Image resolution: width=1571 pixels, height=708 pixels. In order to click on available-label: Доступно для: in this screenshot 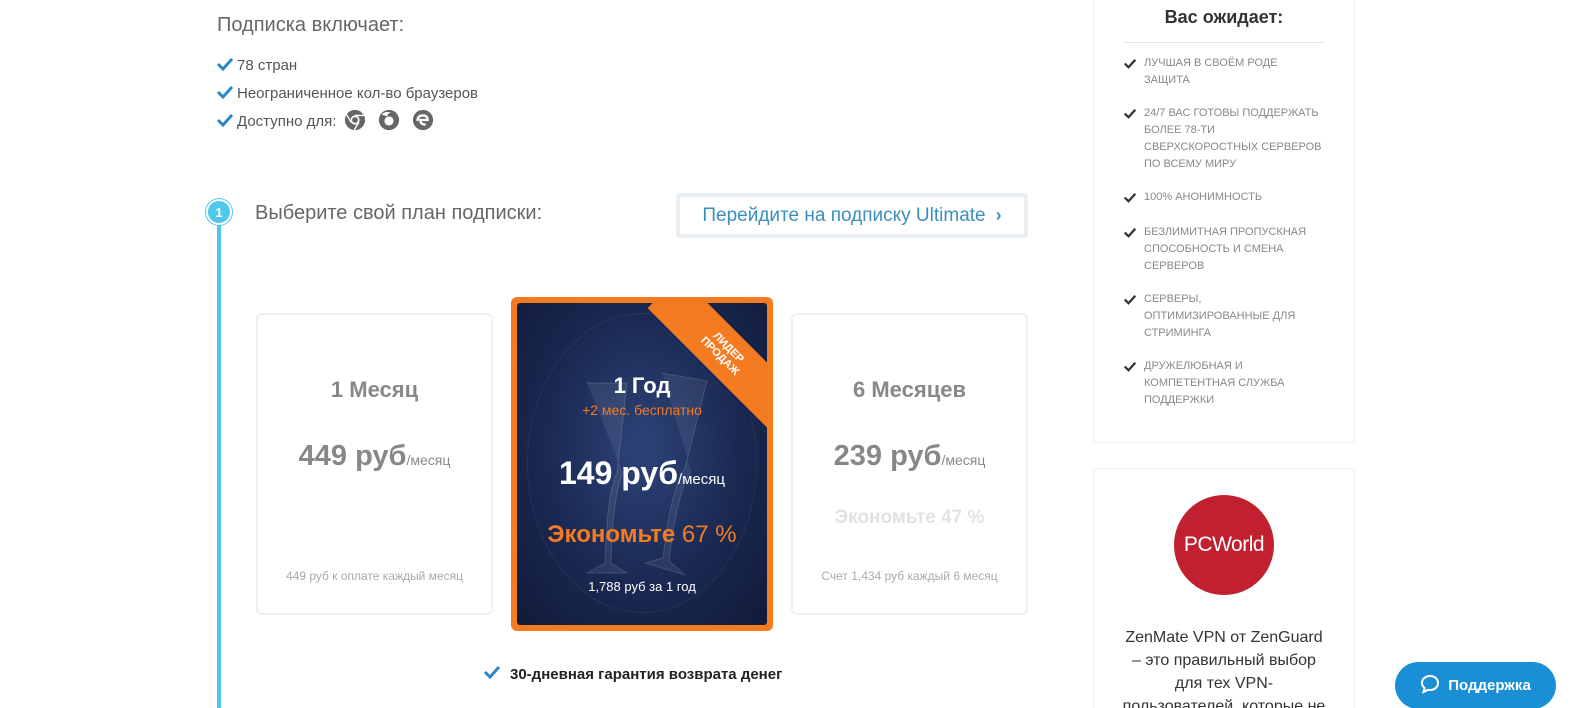, I will do `click(287, 121)`.